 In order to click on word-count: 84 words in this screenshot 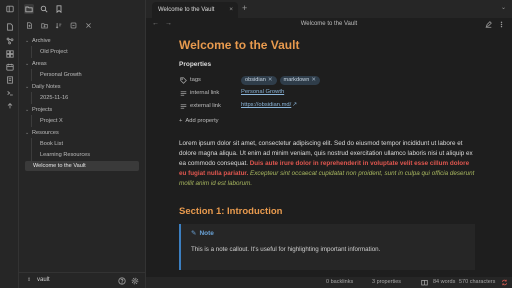, I will do `click(444, 282)`.